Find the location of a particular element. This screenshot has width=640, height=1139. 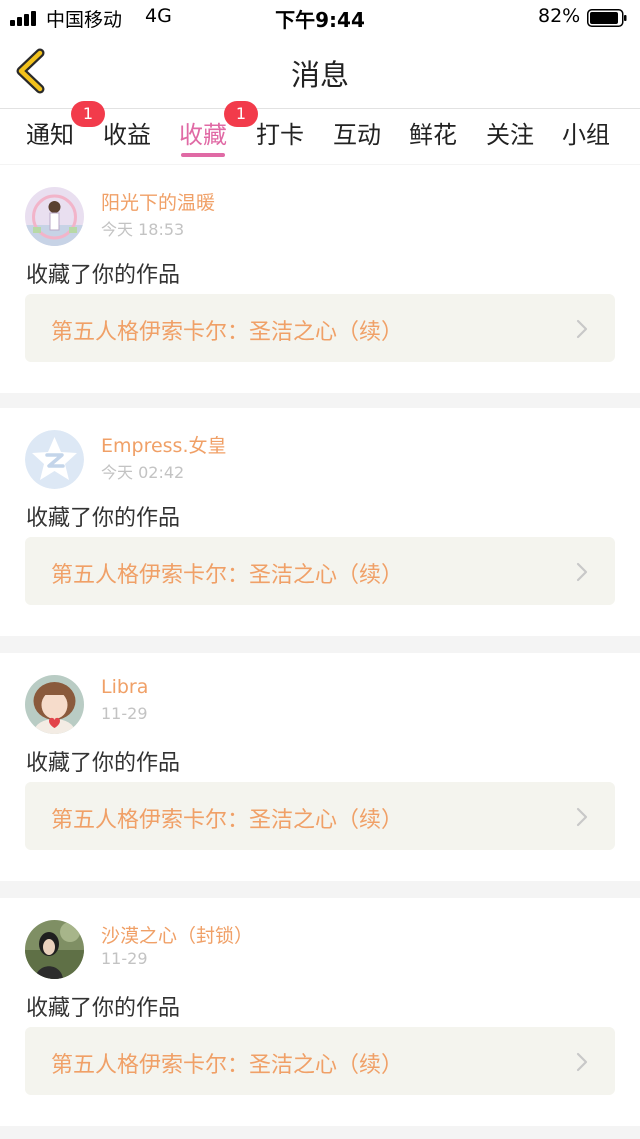

tab-label: 收益 is located at coordinates (127, 135).